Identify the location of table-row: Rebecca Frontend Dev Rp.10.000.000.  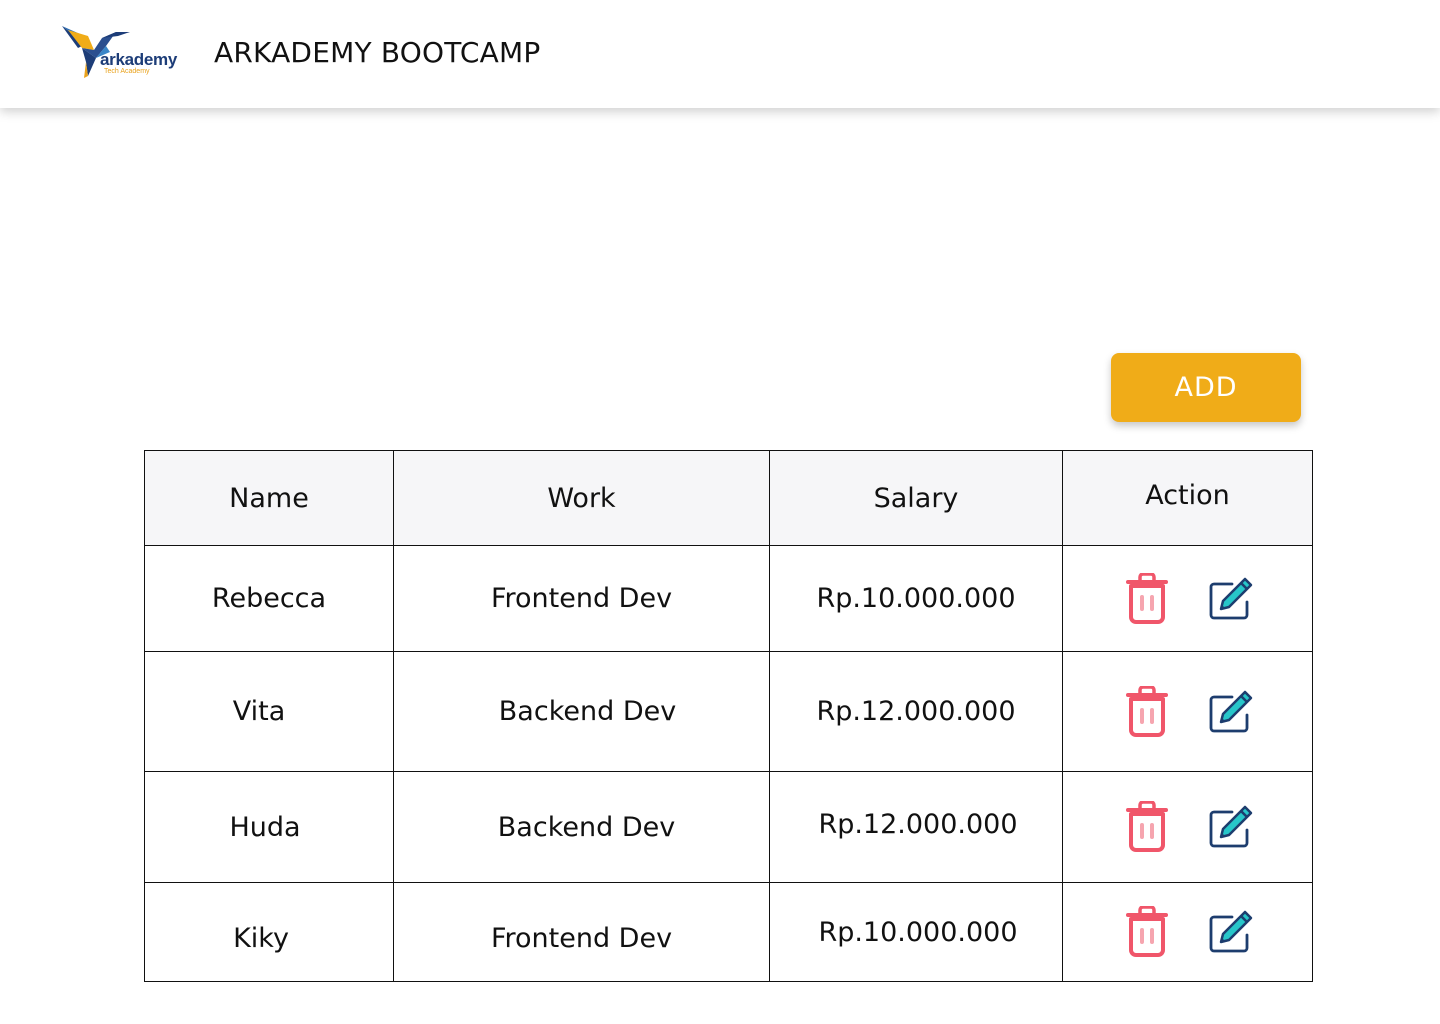
(728, 598).